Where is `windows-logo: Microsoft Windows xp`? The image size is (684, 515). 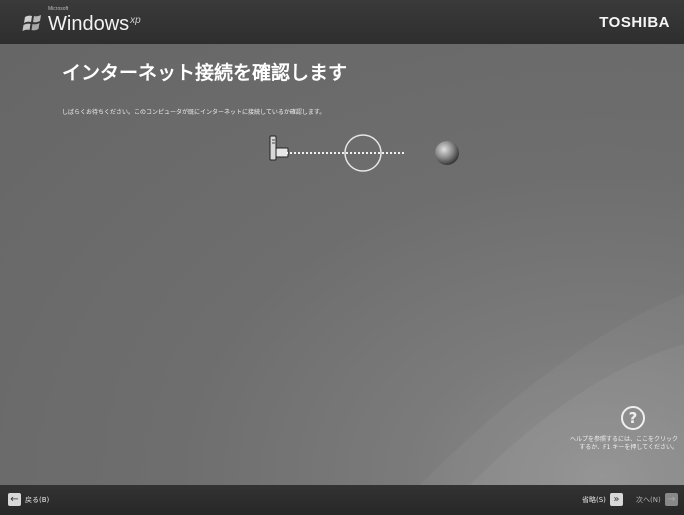 windows-logo: Microsoft Windows xp is located at coordinates (81, 21).